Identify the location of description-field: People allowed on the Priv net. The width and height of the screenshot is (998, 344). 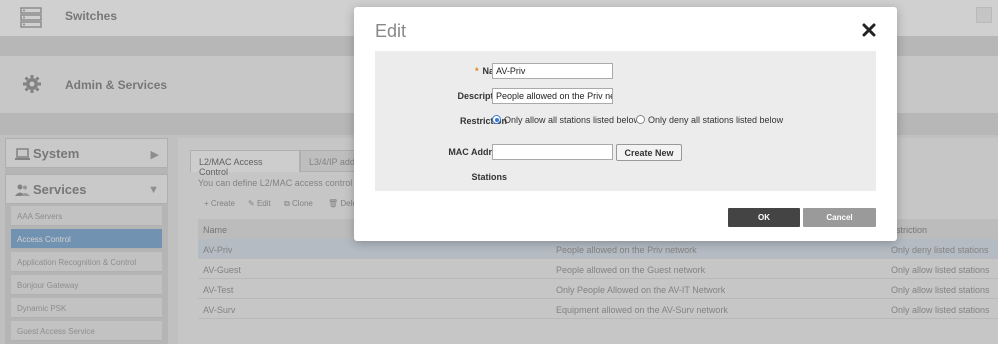
(552, 96).